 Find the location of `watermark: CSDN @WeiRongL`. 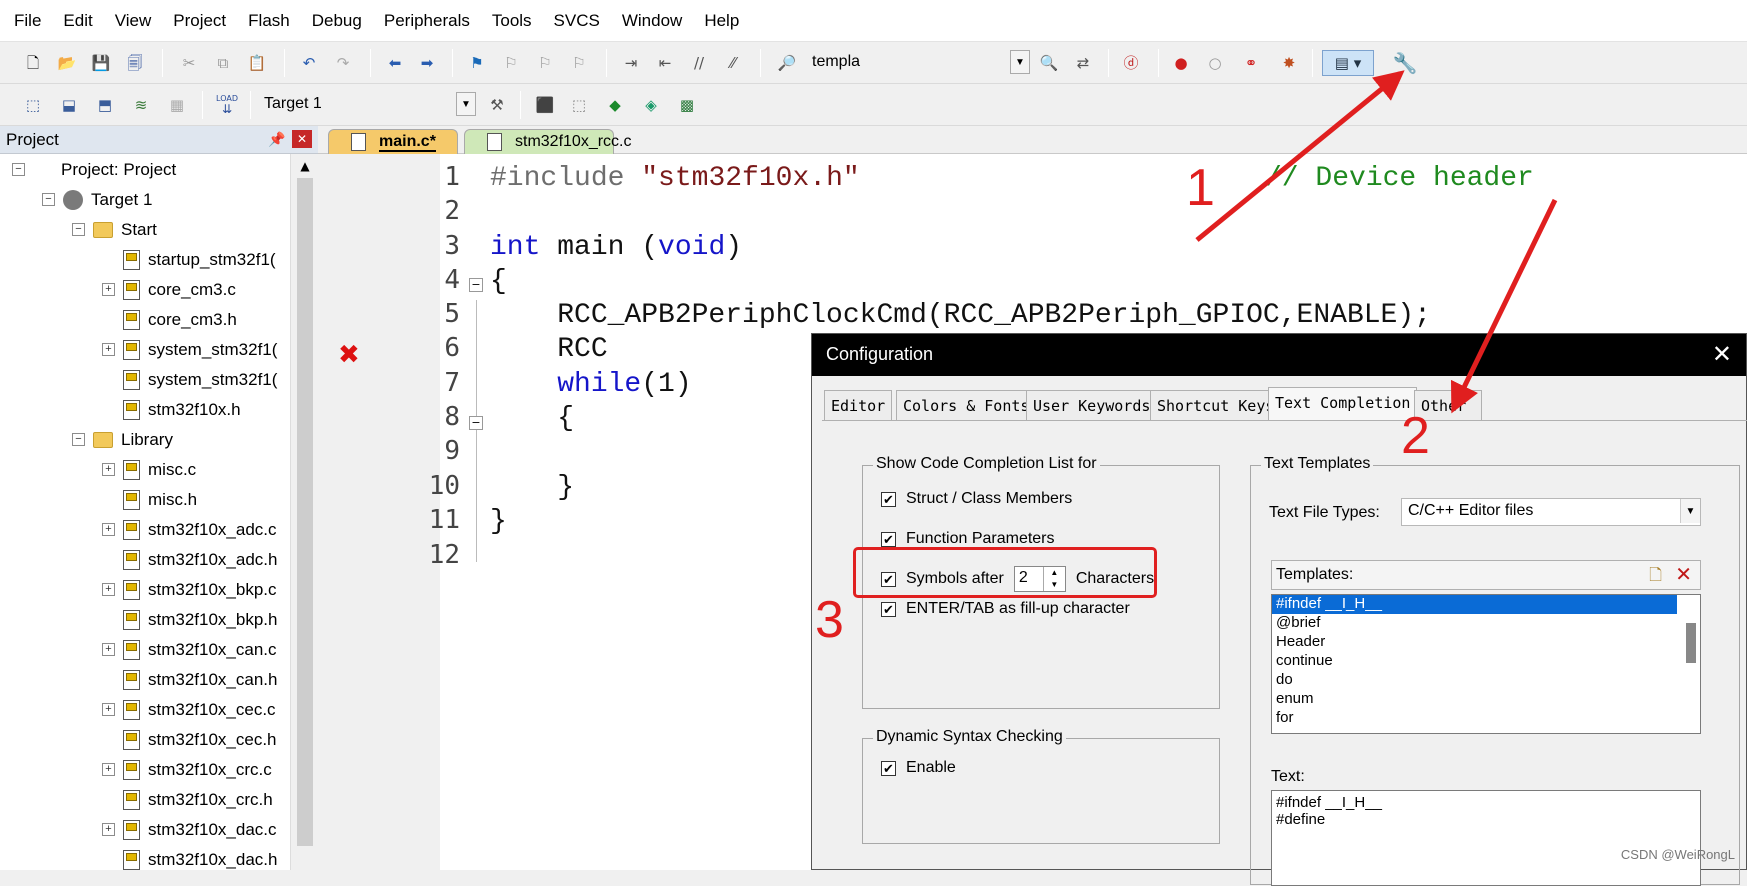

watermark: CSDN @WeiRongL is located at coordinates (1677, 854).